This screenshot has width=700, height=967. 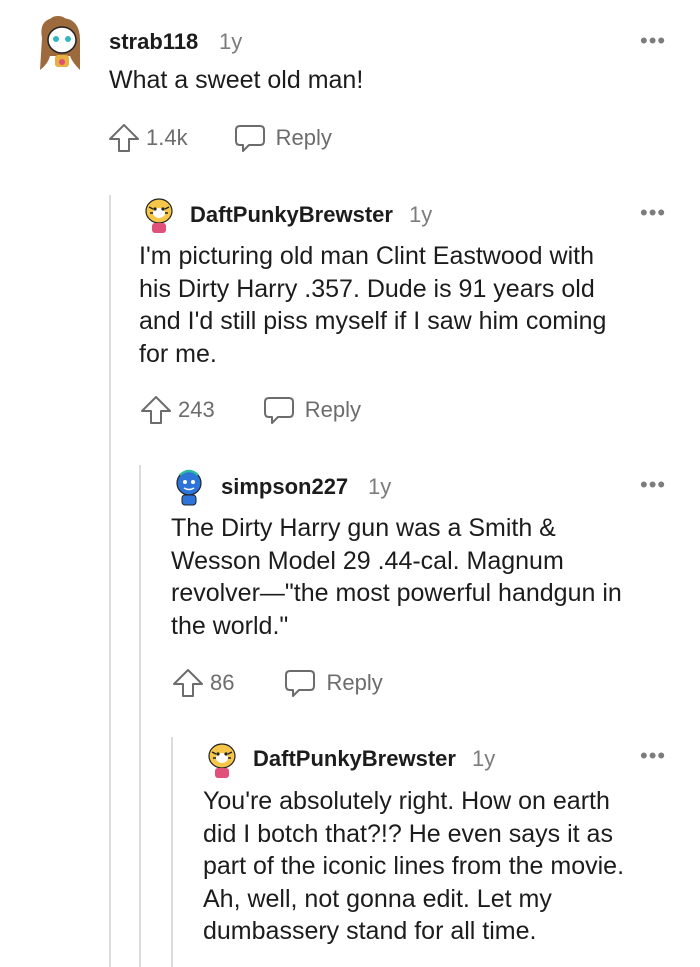 I want to click on comment-line: You're absolutely right. How on earth, so click(x=406, y=801).